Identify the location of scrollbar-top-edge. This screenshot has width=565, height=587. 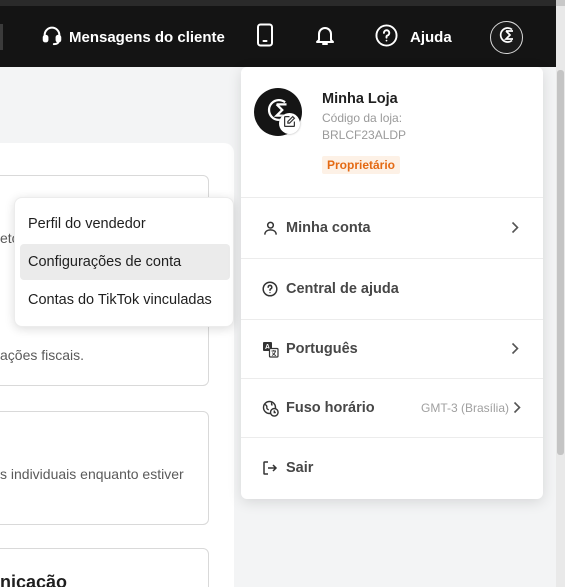
(560, 3).